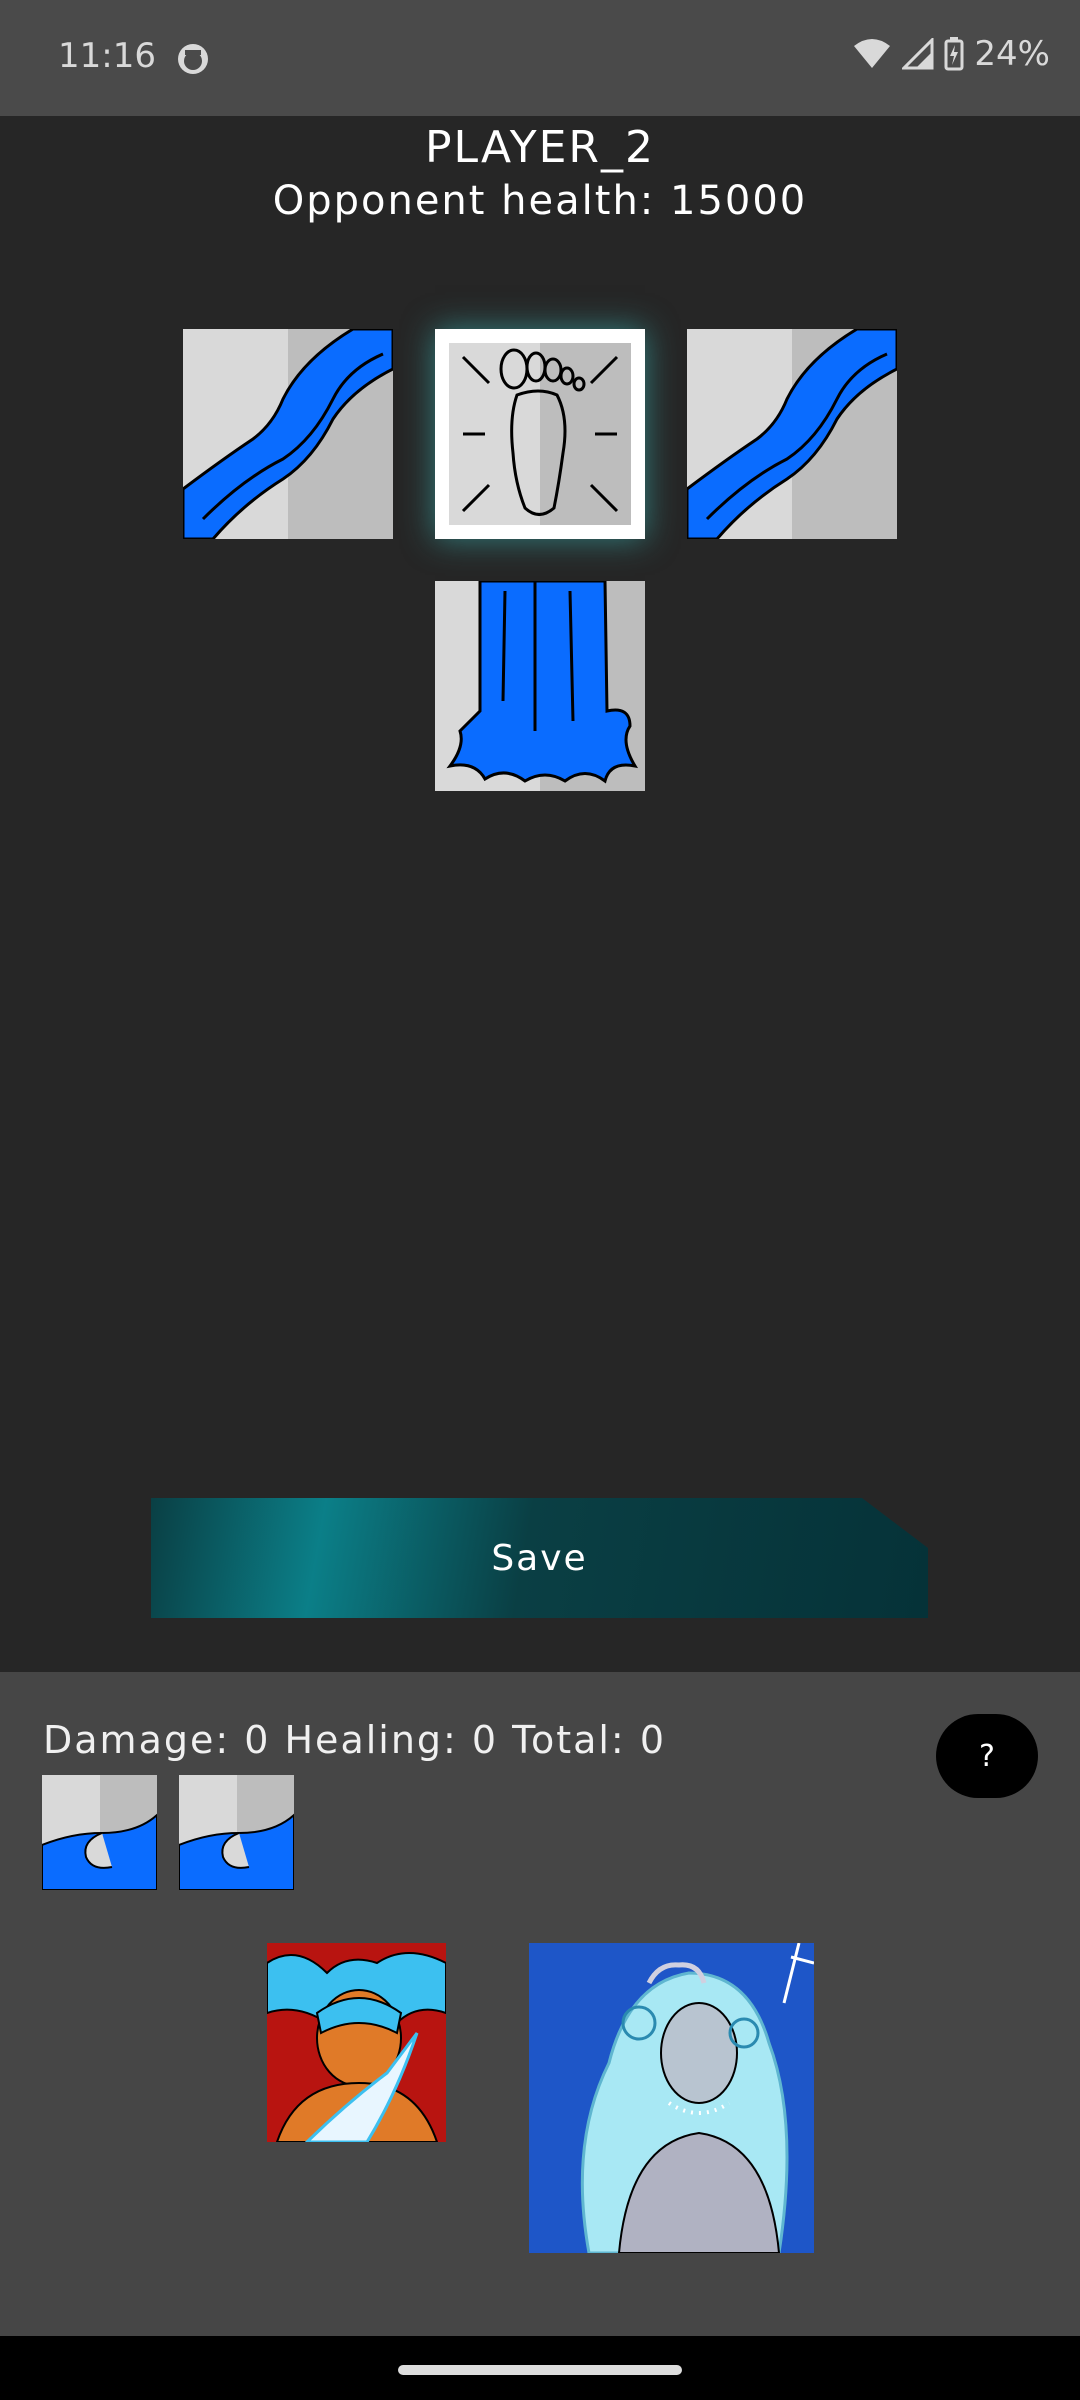 This screenshot has height=2400, width=1080. What do you see at coordinates (540, 147) in the screenshot?
I see `player-name: PLAYER_2` at bounding box center [540, 147].